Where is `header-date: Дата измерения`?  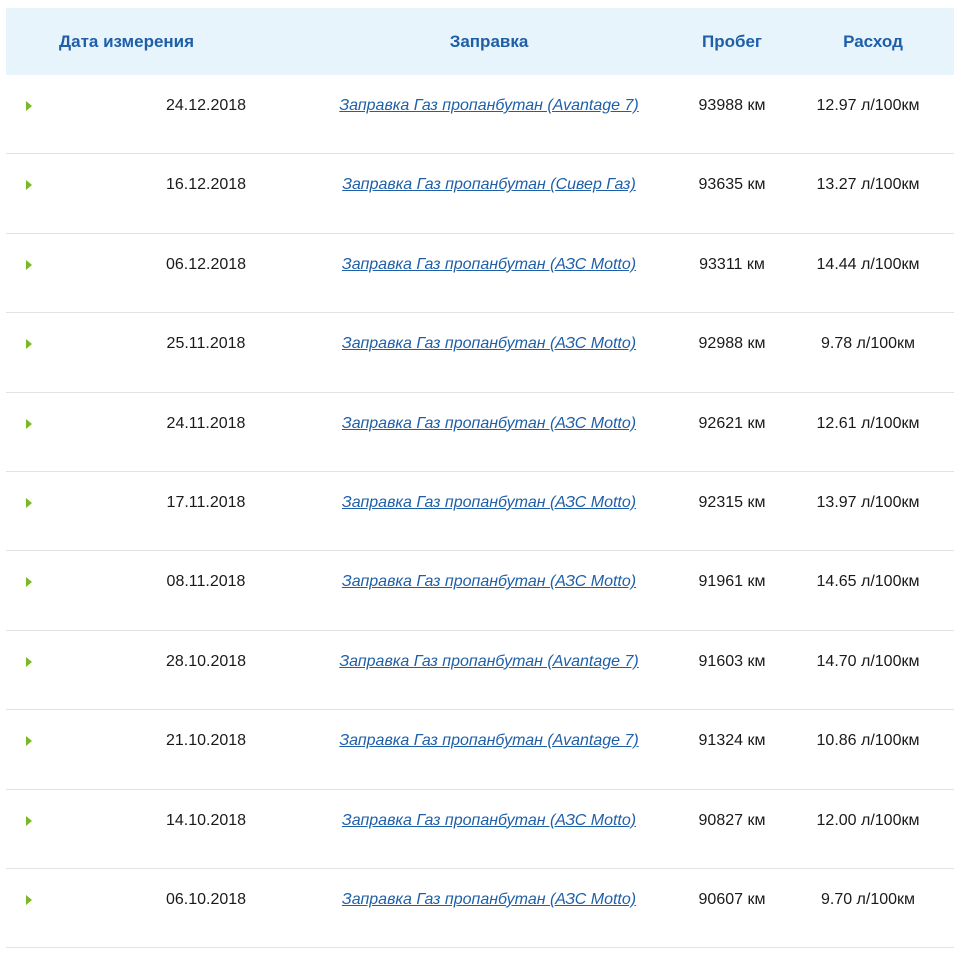
header-date: Дата измерения is located at coordinates (156, 30).